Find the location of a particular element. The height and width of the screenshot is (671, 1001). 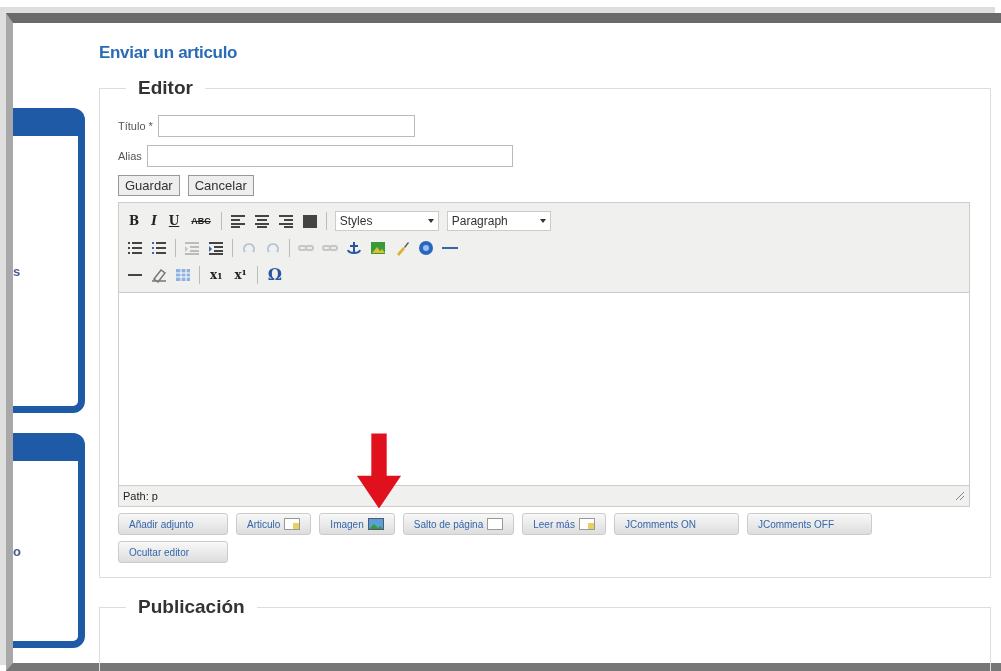

toolbar-button: U is located at coordinates (174, 220).